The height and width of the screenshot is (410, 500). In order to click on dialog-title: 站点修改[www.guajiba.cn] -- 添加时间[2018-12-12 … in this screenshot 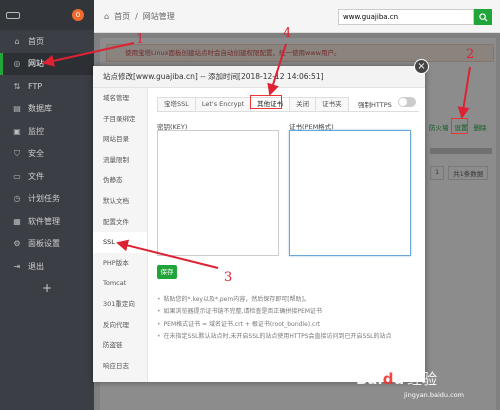, I will do `click(259, 77)`.